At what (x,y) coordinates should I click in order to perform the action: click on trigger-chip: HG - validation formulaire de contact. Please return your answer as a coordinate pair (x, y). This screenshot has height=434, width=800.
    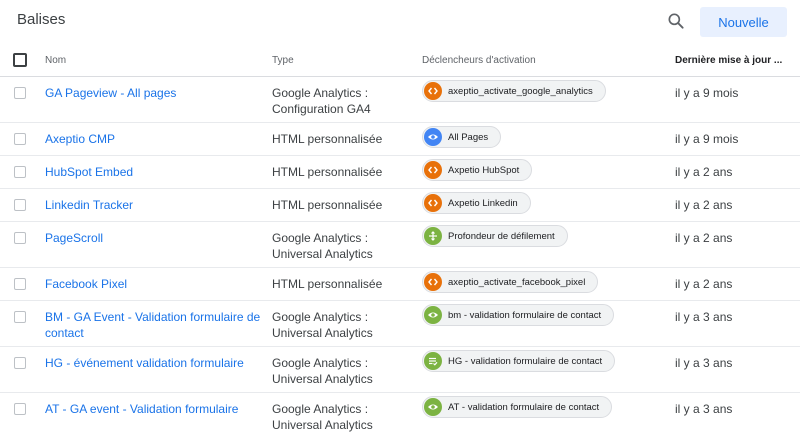
    Looking at the image, I should click on (519, 361).